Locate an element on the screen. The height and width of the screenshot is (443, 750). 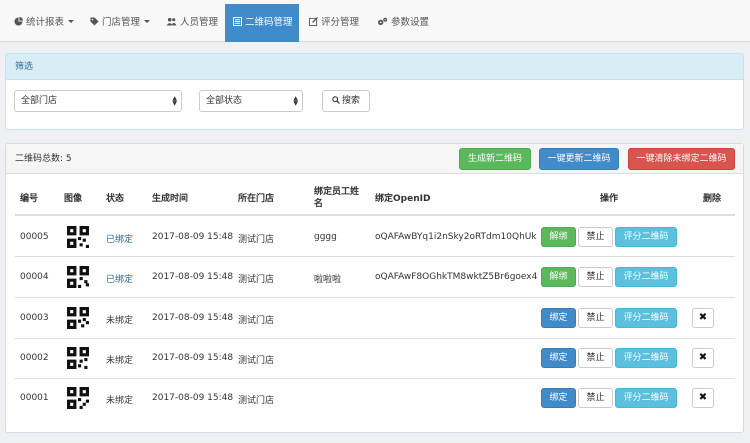
nav-label: 人员管理 is located at coordinates (199, 22).